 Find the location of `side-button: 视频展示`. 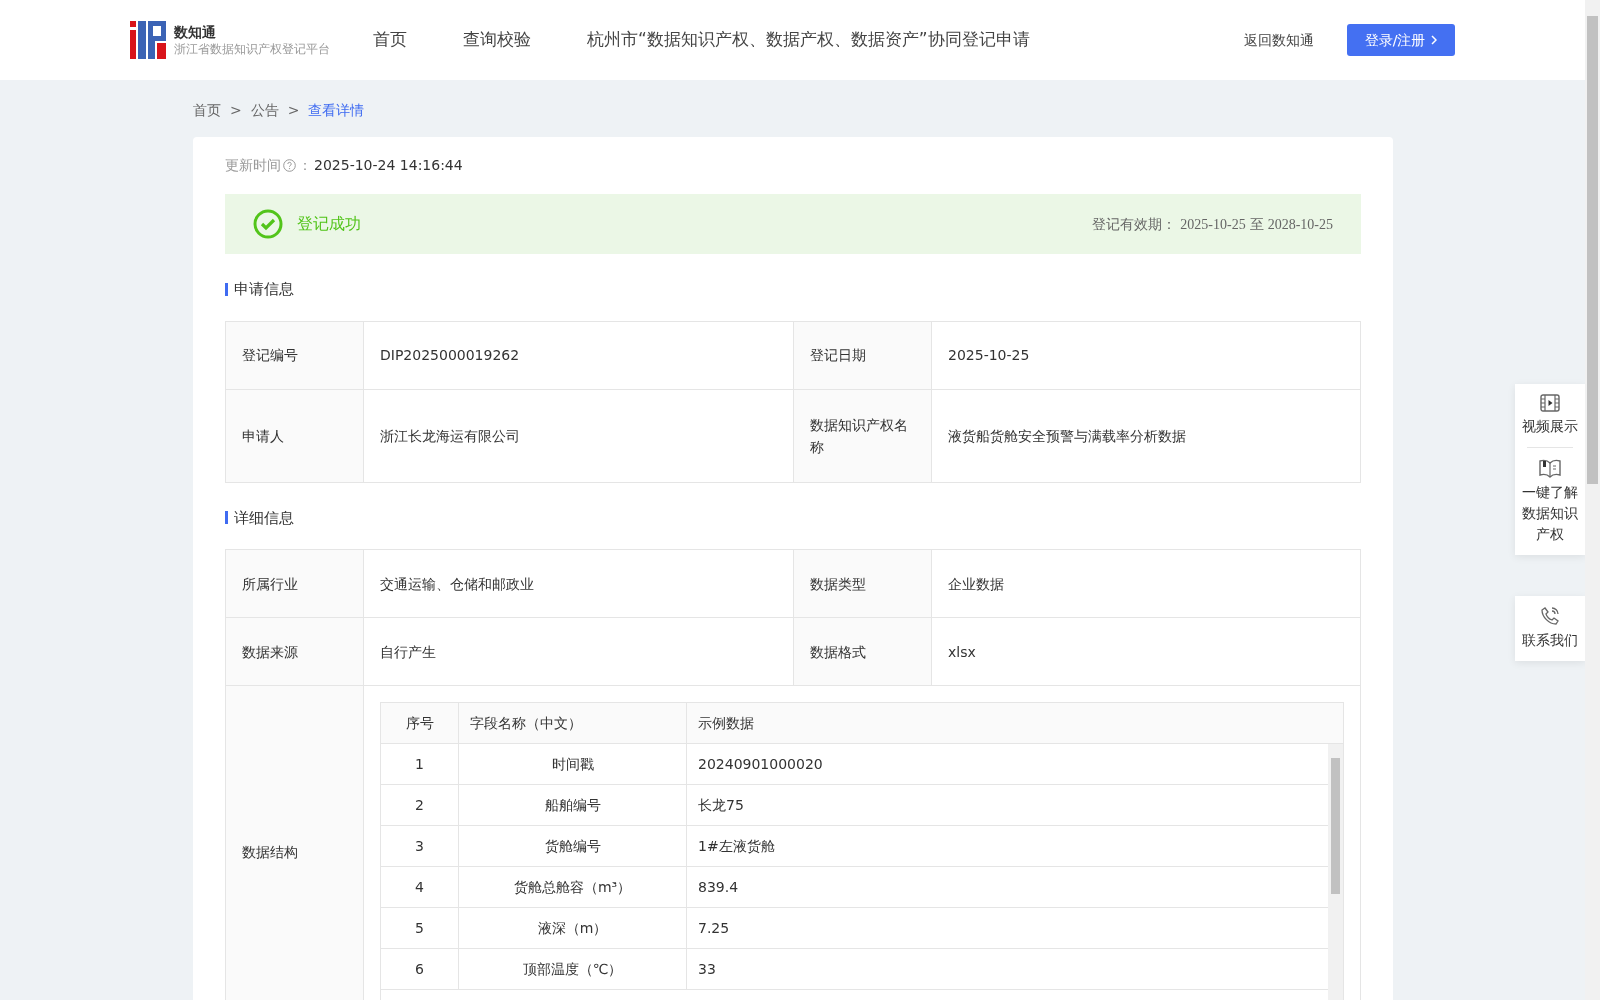

side-button: 视频展示 is located at coordinates (1550, 415).